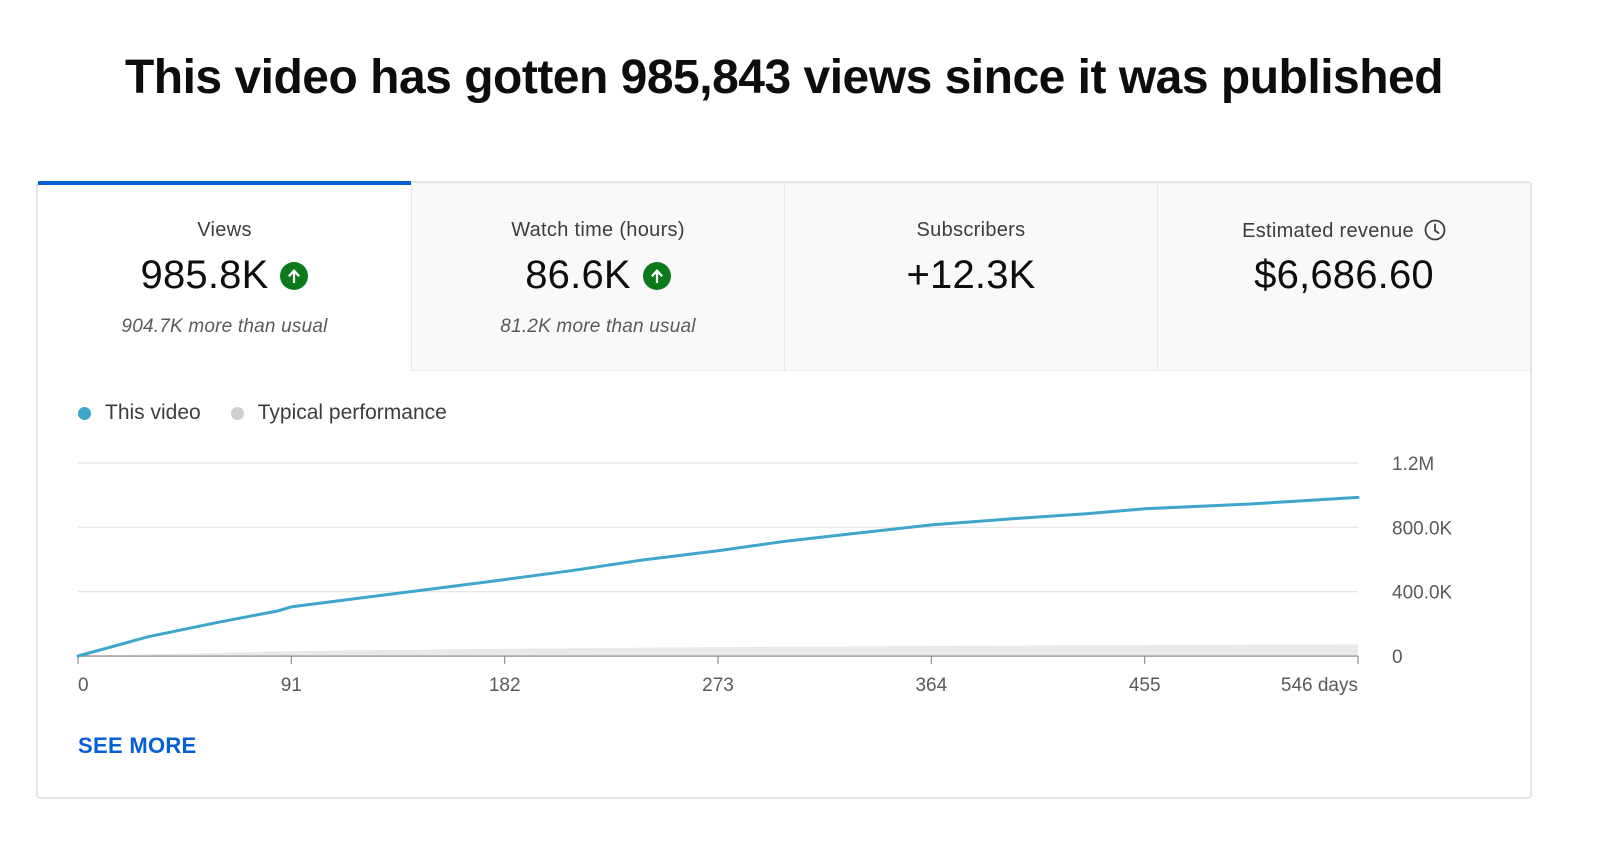 This screenshot has height=847, width=1600. Describe the element at coordinates (1422, 528) in the screenshot. I see `y-tick-label: 800.0K` at that location.